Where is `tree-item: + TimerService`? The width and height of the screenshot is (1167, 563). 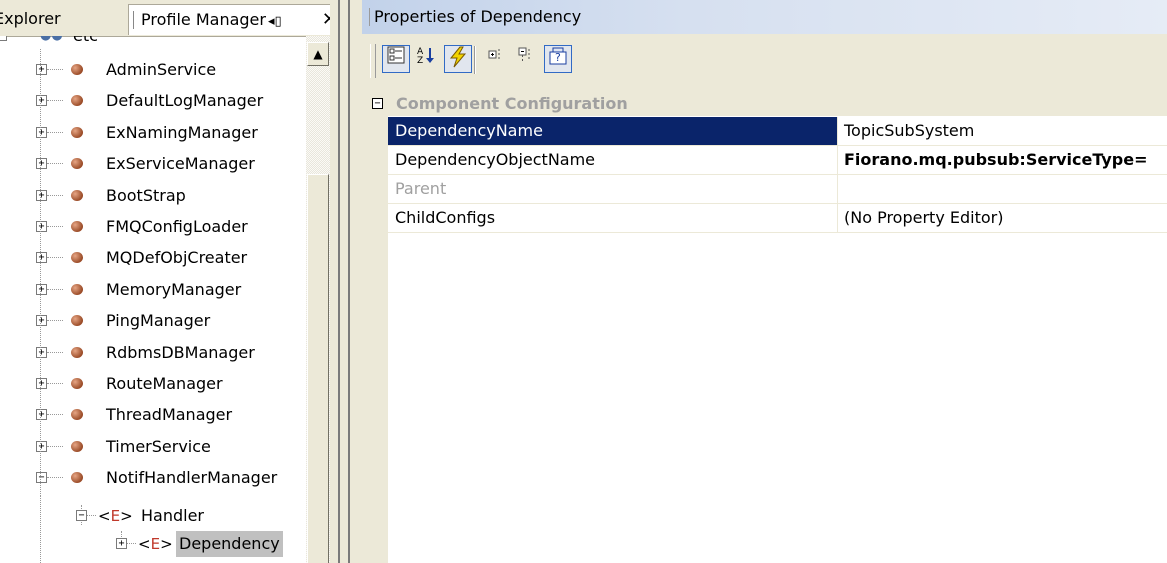
tree-item: + TimerService is located at coordinates (153, 447).